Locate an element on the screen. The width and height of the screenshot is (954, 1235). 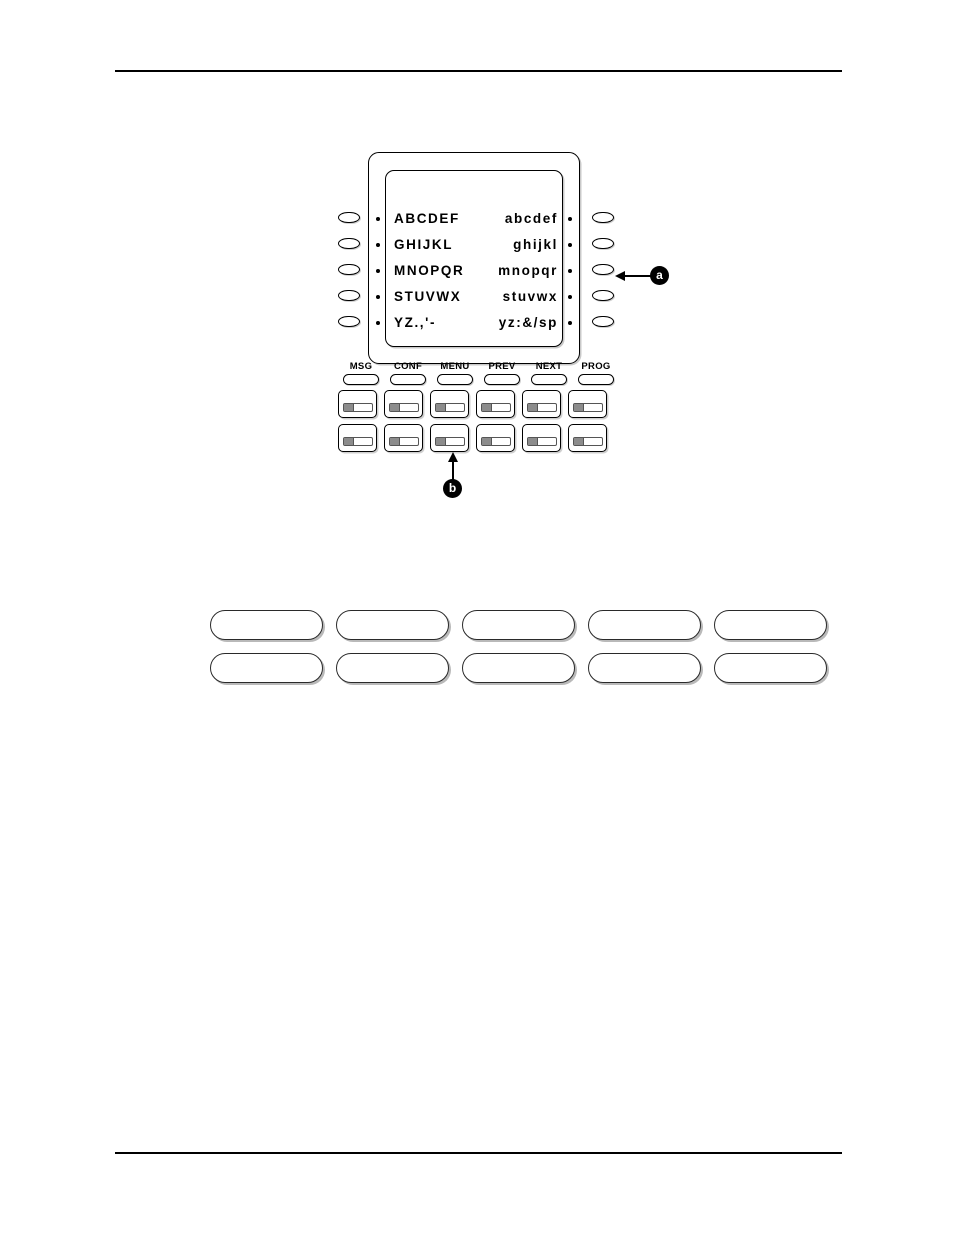
fixed-feature-key-label: CONF is located at coordinates (408, 366).